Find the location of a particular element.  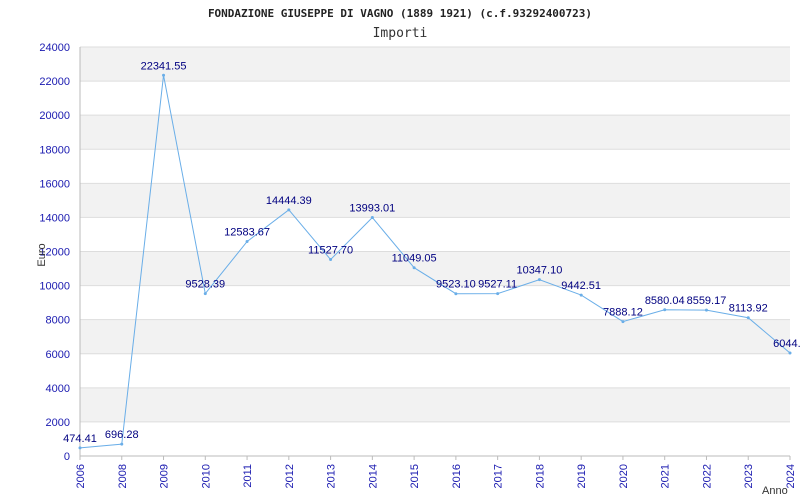

x-tick-label: 2011 is located at coordinates (248, 476).